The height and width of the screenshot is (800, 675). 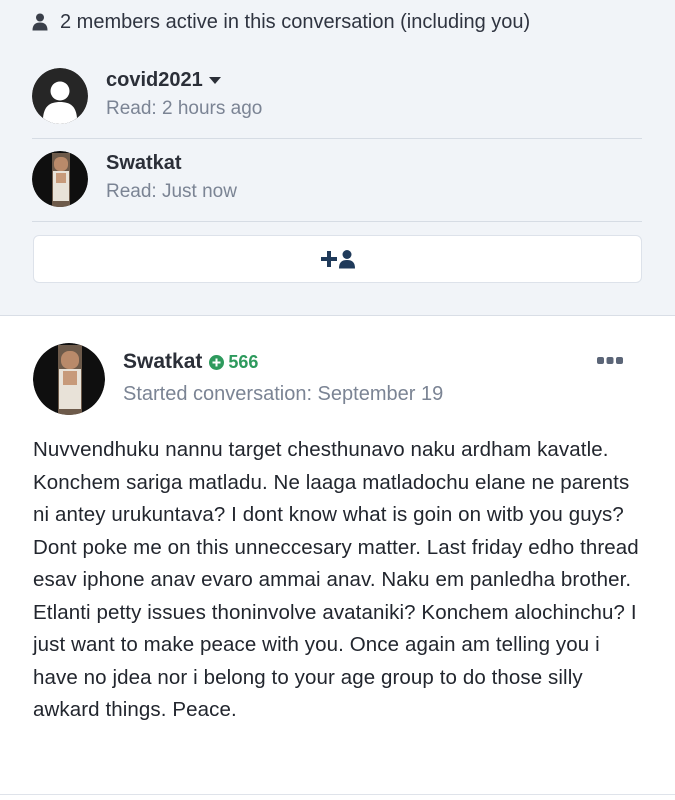 I want to click on default-avatar-icon, so click(x=60, y=96).